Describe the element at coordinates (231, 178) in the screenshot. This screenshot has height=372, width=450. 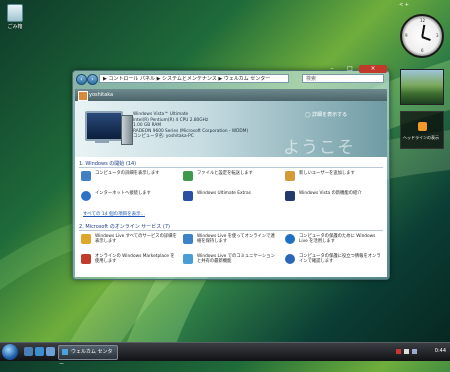
I see `task-transfer-files: ファイルと設定を転送します` at that location.